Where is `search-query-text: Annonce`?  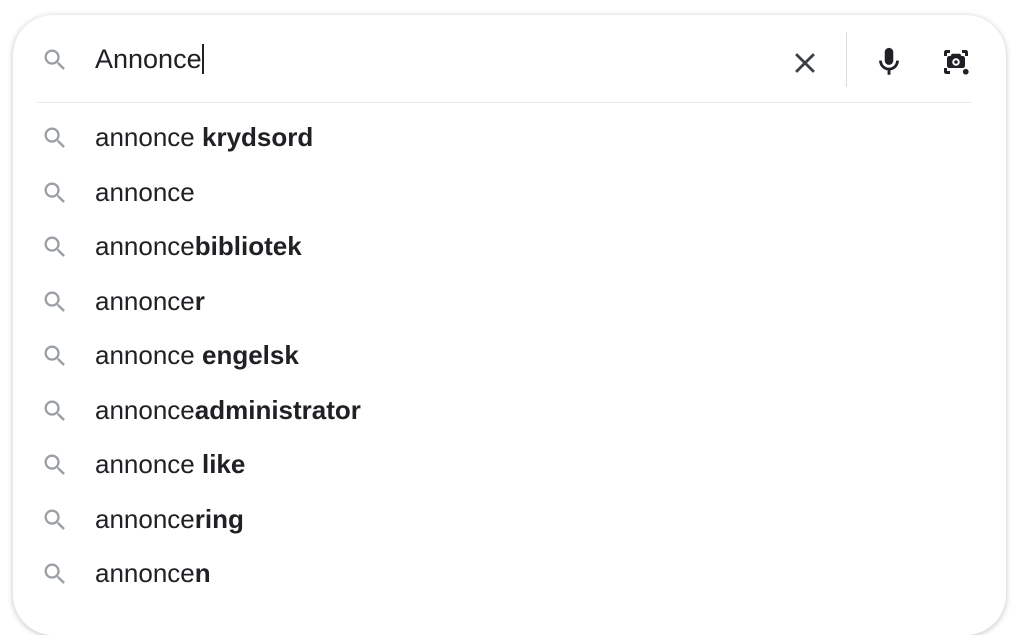 search-query-text: Annonce is located at coordinates (148, 59).